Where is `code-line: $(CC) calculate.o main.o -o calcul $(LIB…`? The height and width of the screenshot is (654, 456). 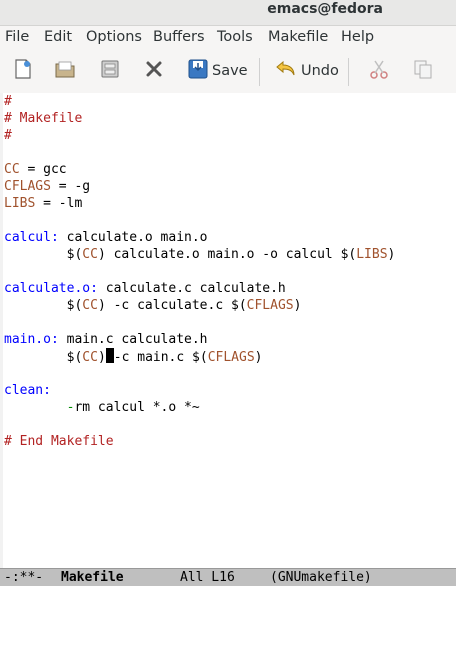
code-line: $(CC) calculate.o main.o -o calcul $(LIB… is located at coordinates (200, 254).